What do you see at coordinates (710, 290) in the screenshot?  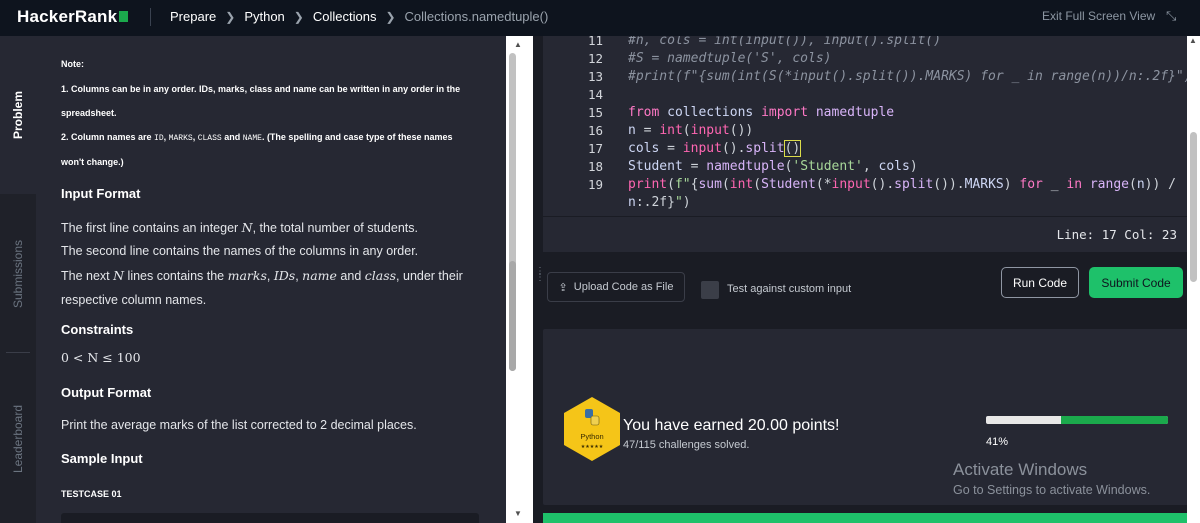 I see `custom-input-checkbox` at bounding box center [710, 290].